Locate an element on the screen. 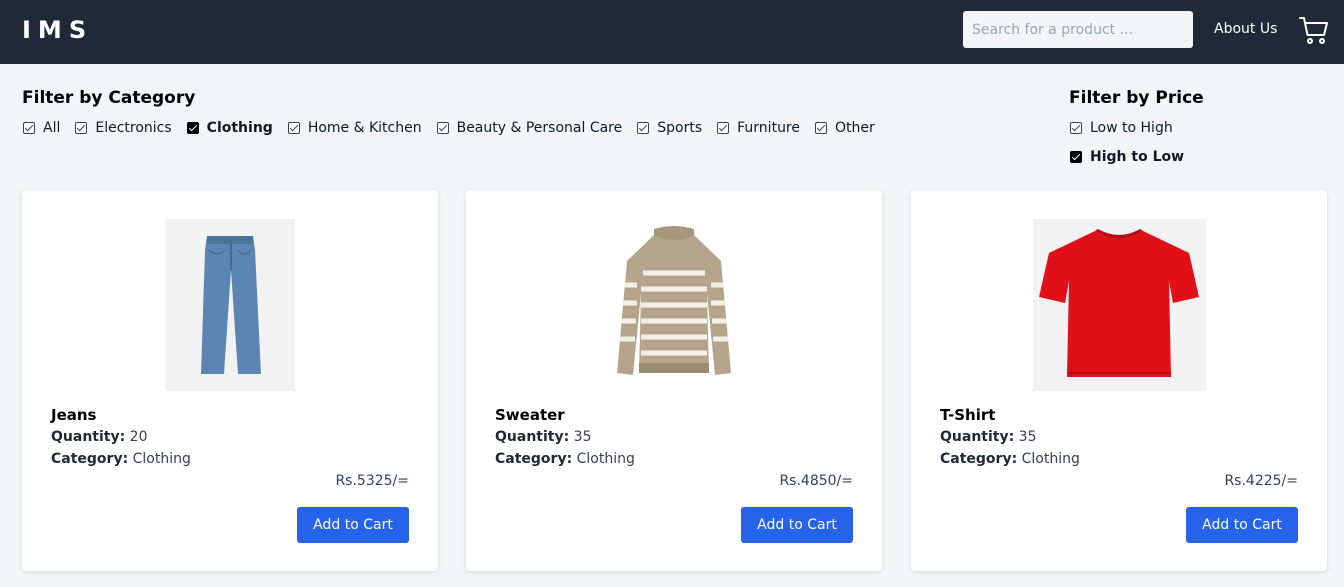 This screenshot has height=587, width=1344. product-quantity: Quantity: 20 is located at coordinates (99, 437).